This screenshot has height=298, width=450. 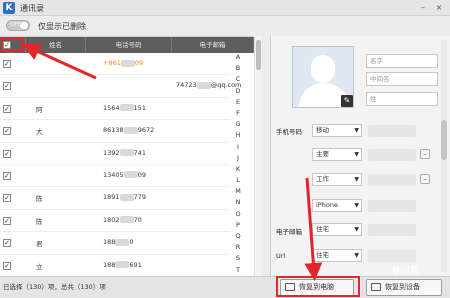 I want to click on table-row: ✓ 13405 09, so click(x=115, y=176).